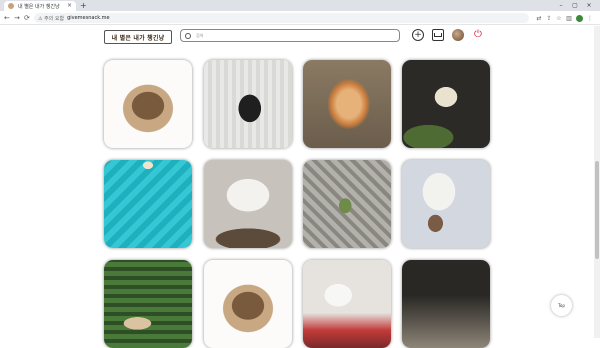  I want to click on scroll-top-button: Top, so click(561, 305).